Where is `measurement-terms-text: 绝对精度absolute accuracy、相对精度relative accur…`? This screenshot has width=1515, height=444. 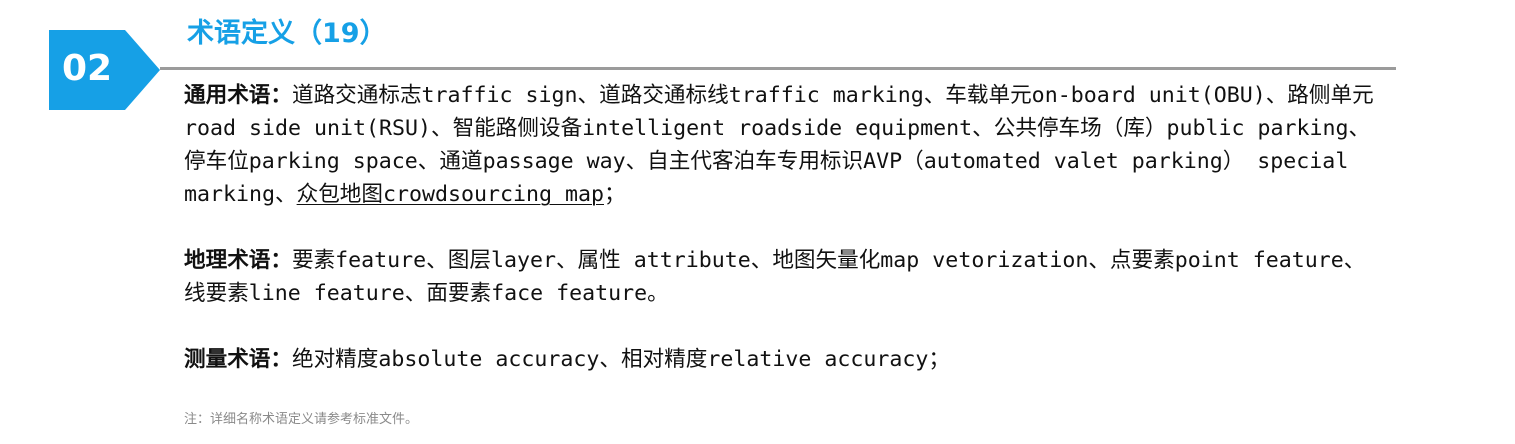 measurement-terms-text: 绝对精度absolute accuracy、相对精度relative accur… is located at coordinates (620, 359).